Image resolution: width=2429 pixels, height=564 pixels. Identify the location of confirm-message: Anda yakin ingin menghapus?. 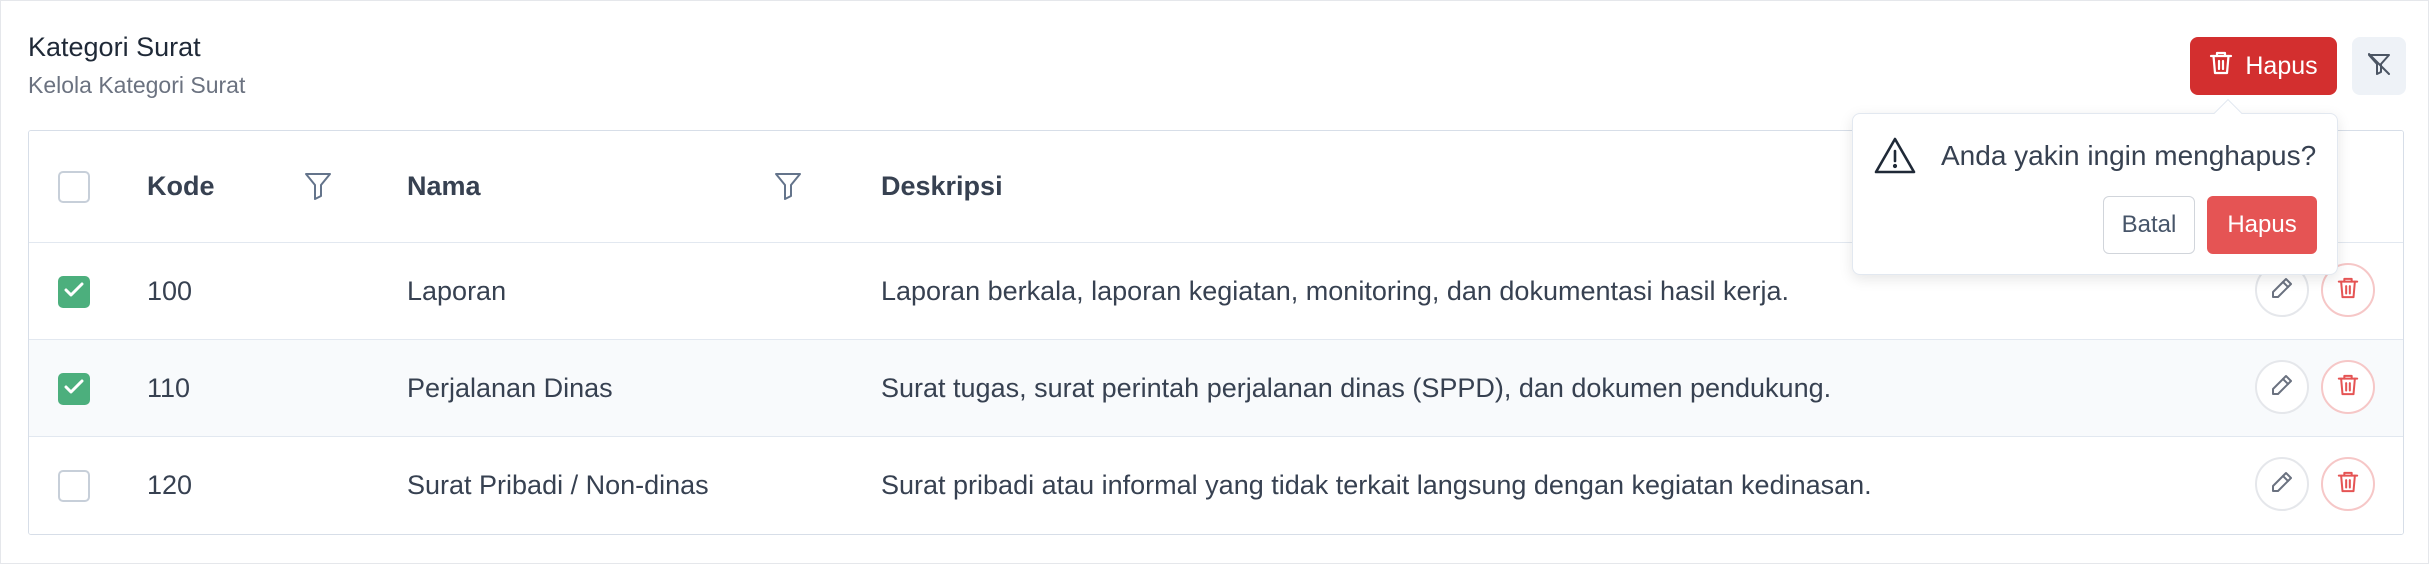
(2129, 155).